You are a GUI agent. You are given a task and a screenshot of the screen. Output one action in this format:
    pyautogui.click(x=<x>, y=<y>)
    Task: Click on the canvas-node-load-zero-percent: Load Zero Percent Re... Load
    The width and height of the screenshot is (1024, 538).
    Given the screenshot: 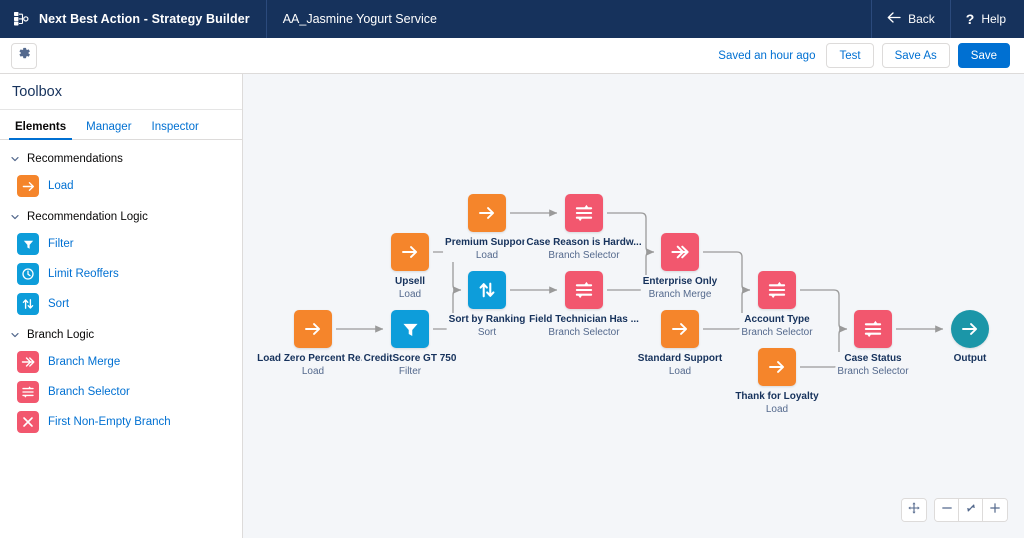 What is the action you would take?
    pyautogui.click(x=313, y=344)
    